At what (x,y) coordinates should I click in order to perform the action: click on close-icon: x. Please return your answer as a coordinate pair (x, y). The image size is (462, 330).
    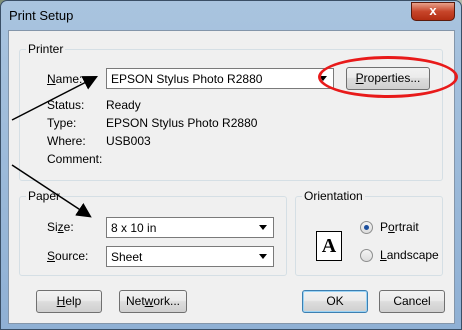
    Looking at the image, I should click on (433, 10).